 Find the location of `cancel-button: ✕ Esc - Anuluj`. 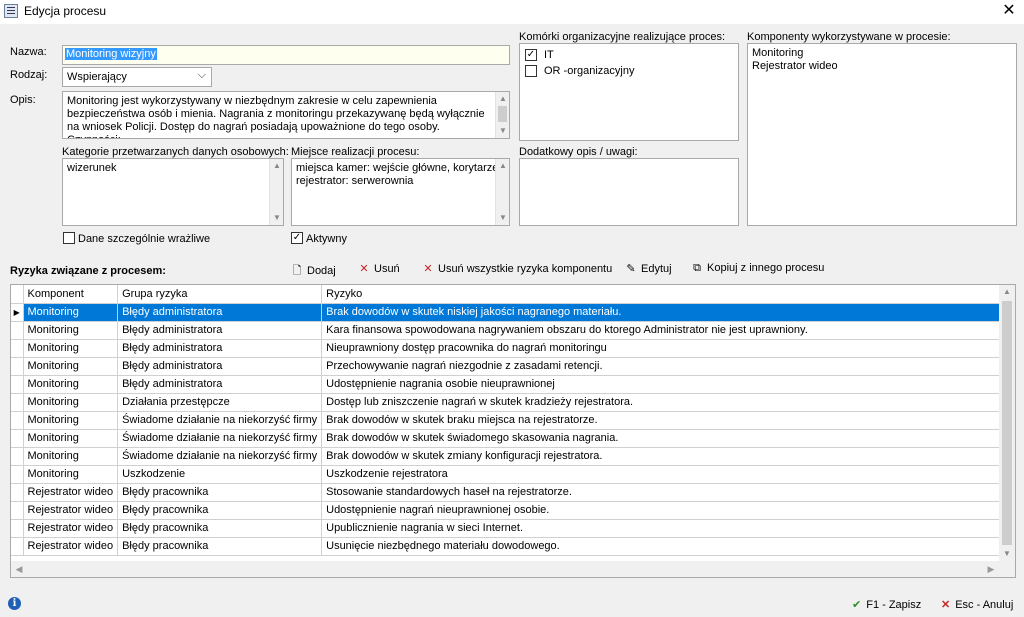

cancel-button: ✕ Esc - Anuluj is located at coordinates (977, 604).